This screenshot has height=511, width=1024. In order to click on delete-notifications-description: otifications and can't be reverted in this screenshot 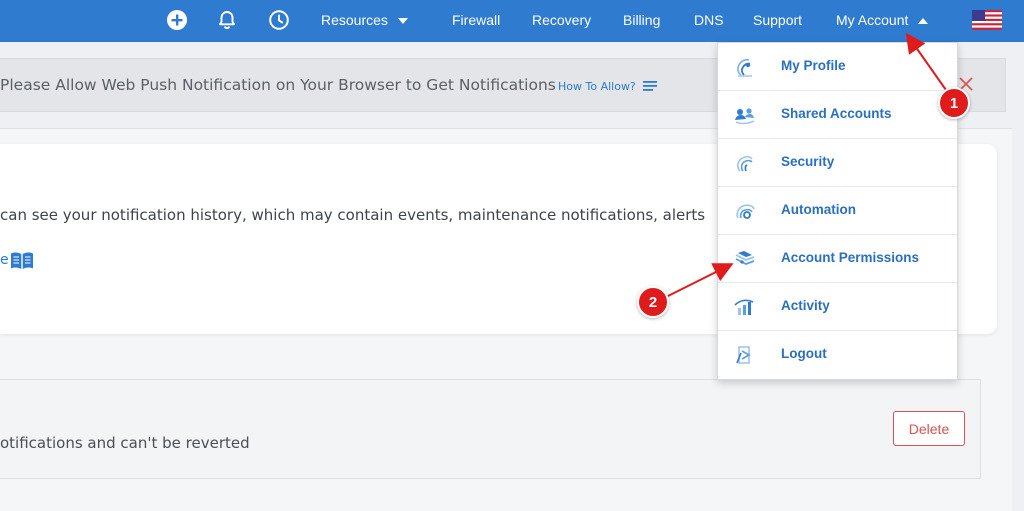, I will do `click(125, 443)`.